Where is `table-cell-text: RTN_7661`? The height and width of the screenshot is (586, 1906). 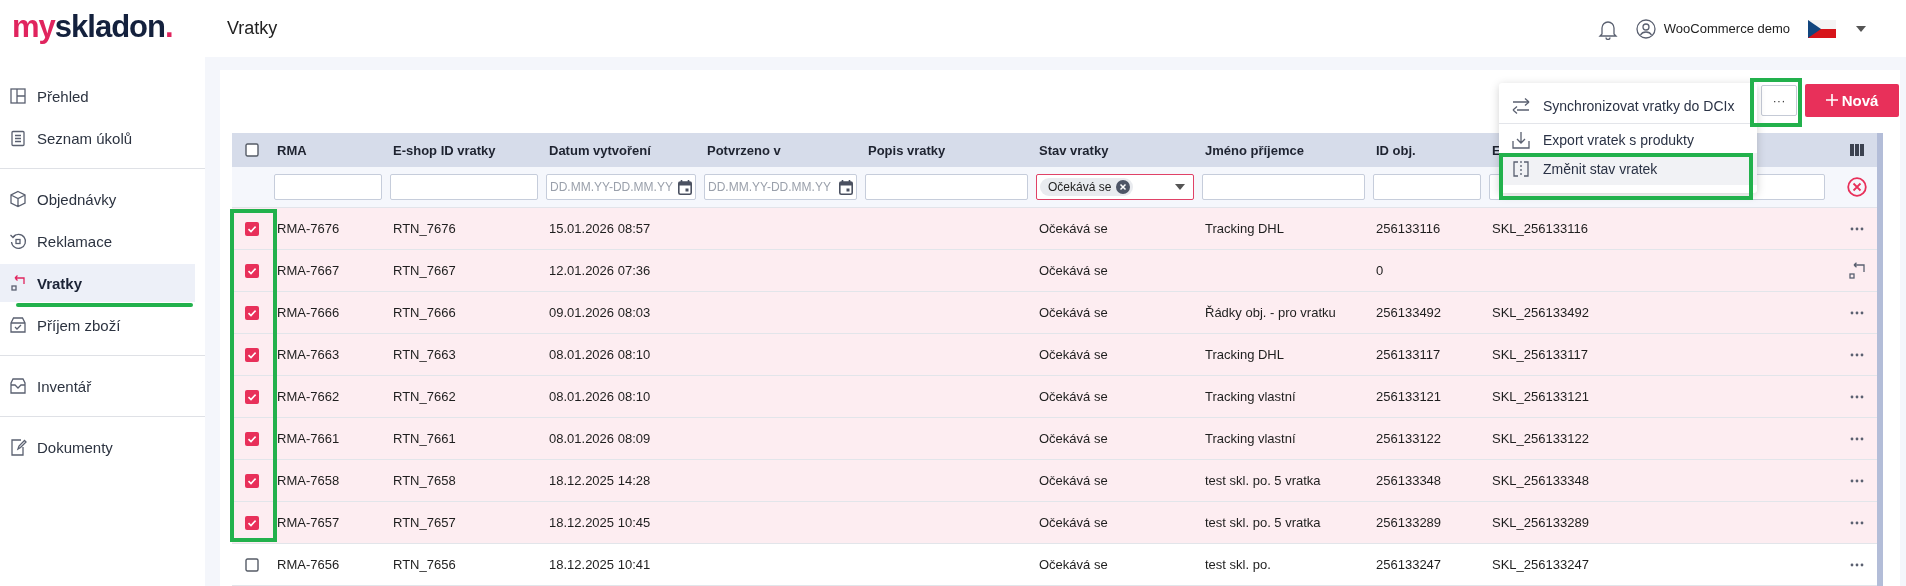 table-cell-text: RTN_7661 is located at coordinates (425, 438).